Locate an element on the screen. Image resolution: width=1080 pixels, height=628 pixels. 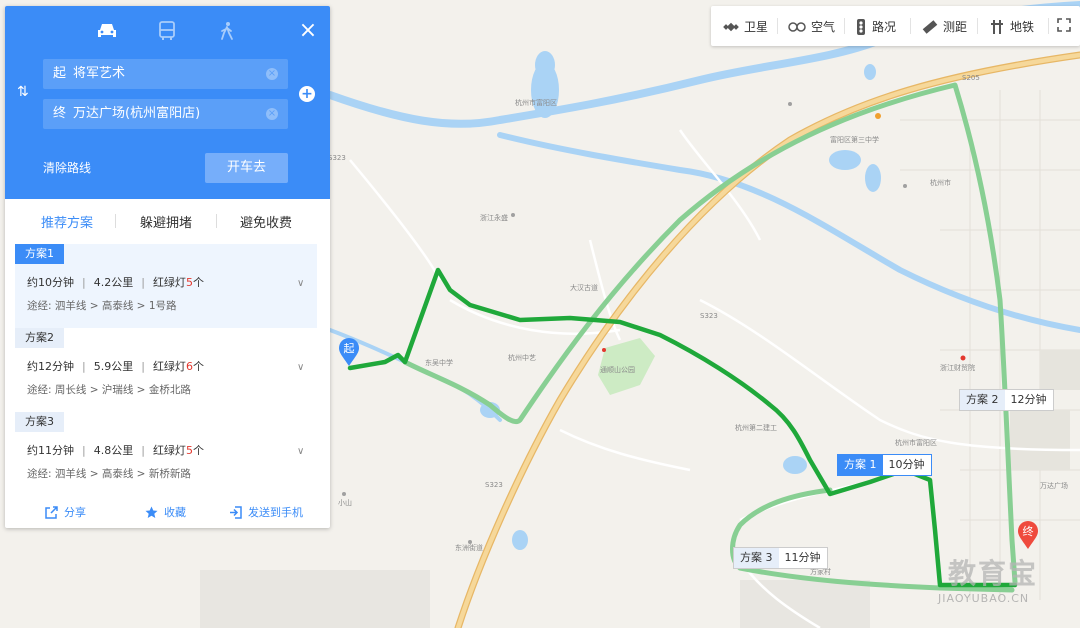
destination-field: 终 万达广场(杭州富阳店) × is located at coordinates (165, 114).